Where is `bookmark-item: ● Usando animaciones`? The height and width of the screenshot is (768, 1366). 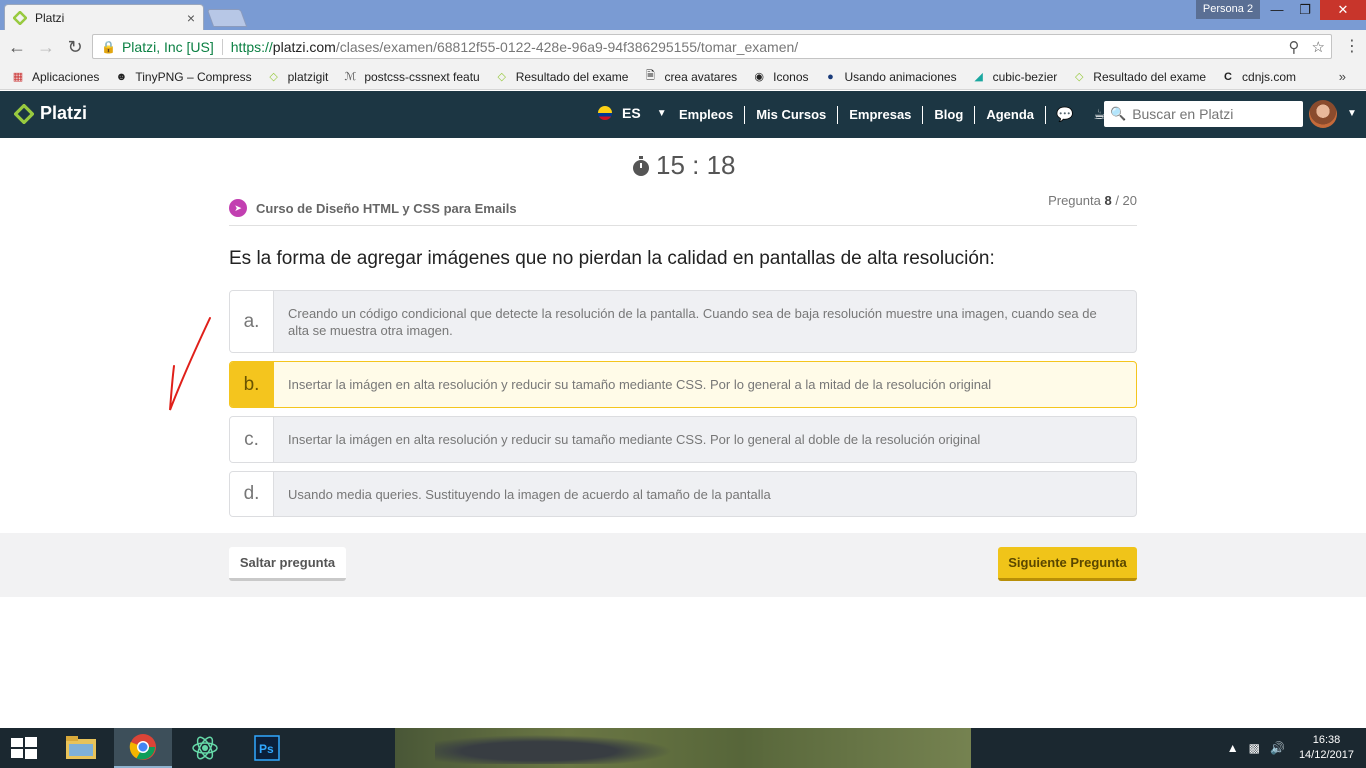
bookmark-item: ● Usando animaciones is located at coordinates (889, 77).